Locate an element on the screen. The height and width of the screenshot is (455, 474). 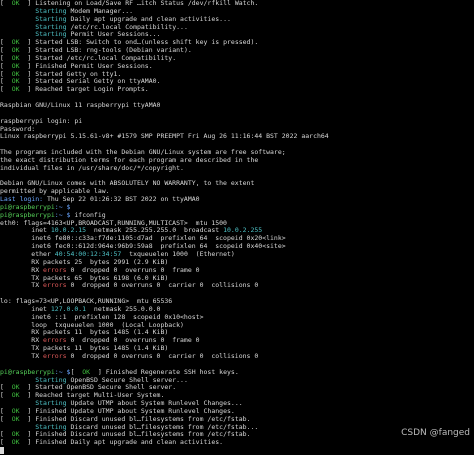
boot-message-line: [ OK ] Started Getty on tty1. is located at coordinates (237, 75).